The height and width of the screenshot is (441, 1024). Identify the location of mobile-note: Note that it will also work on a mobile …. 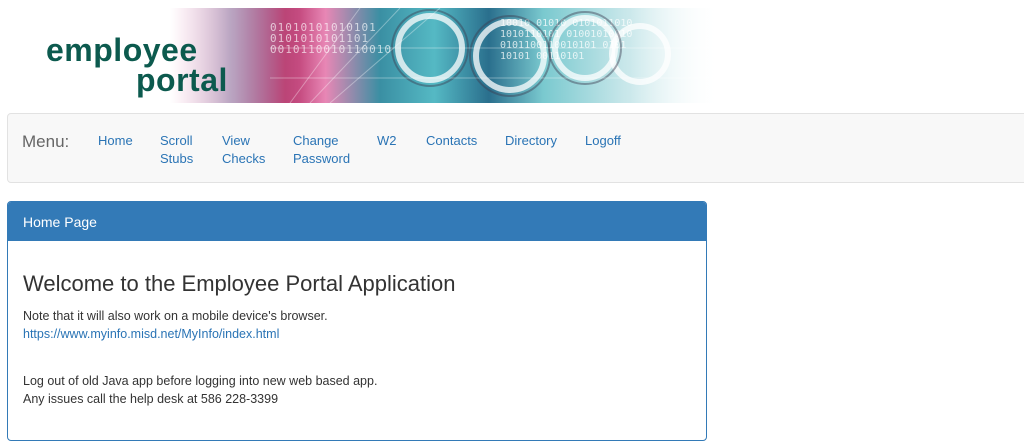
(175, 316).